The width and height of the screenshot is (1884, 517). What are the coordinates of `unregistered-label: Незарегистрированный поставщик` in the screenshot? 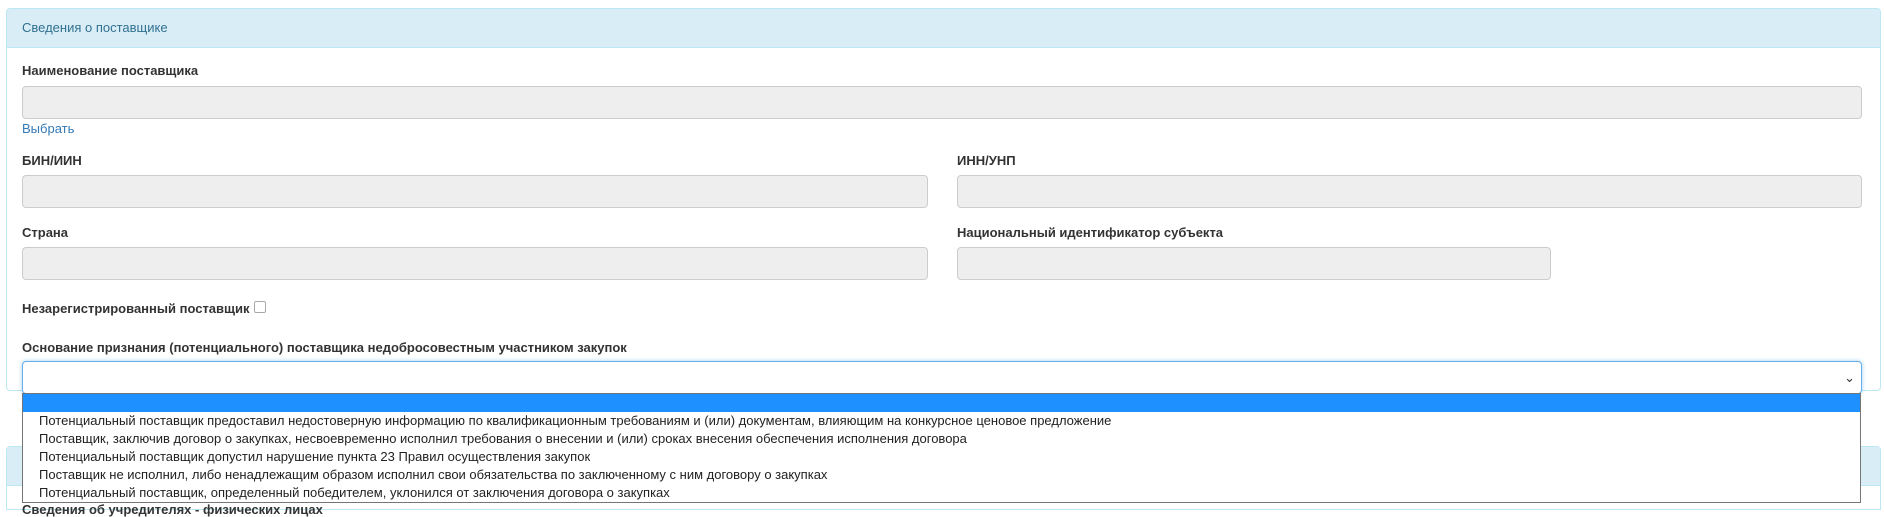 It's located at (136, 308).